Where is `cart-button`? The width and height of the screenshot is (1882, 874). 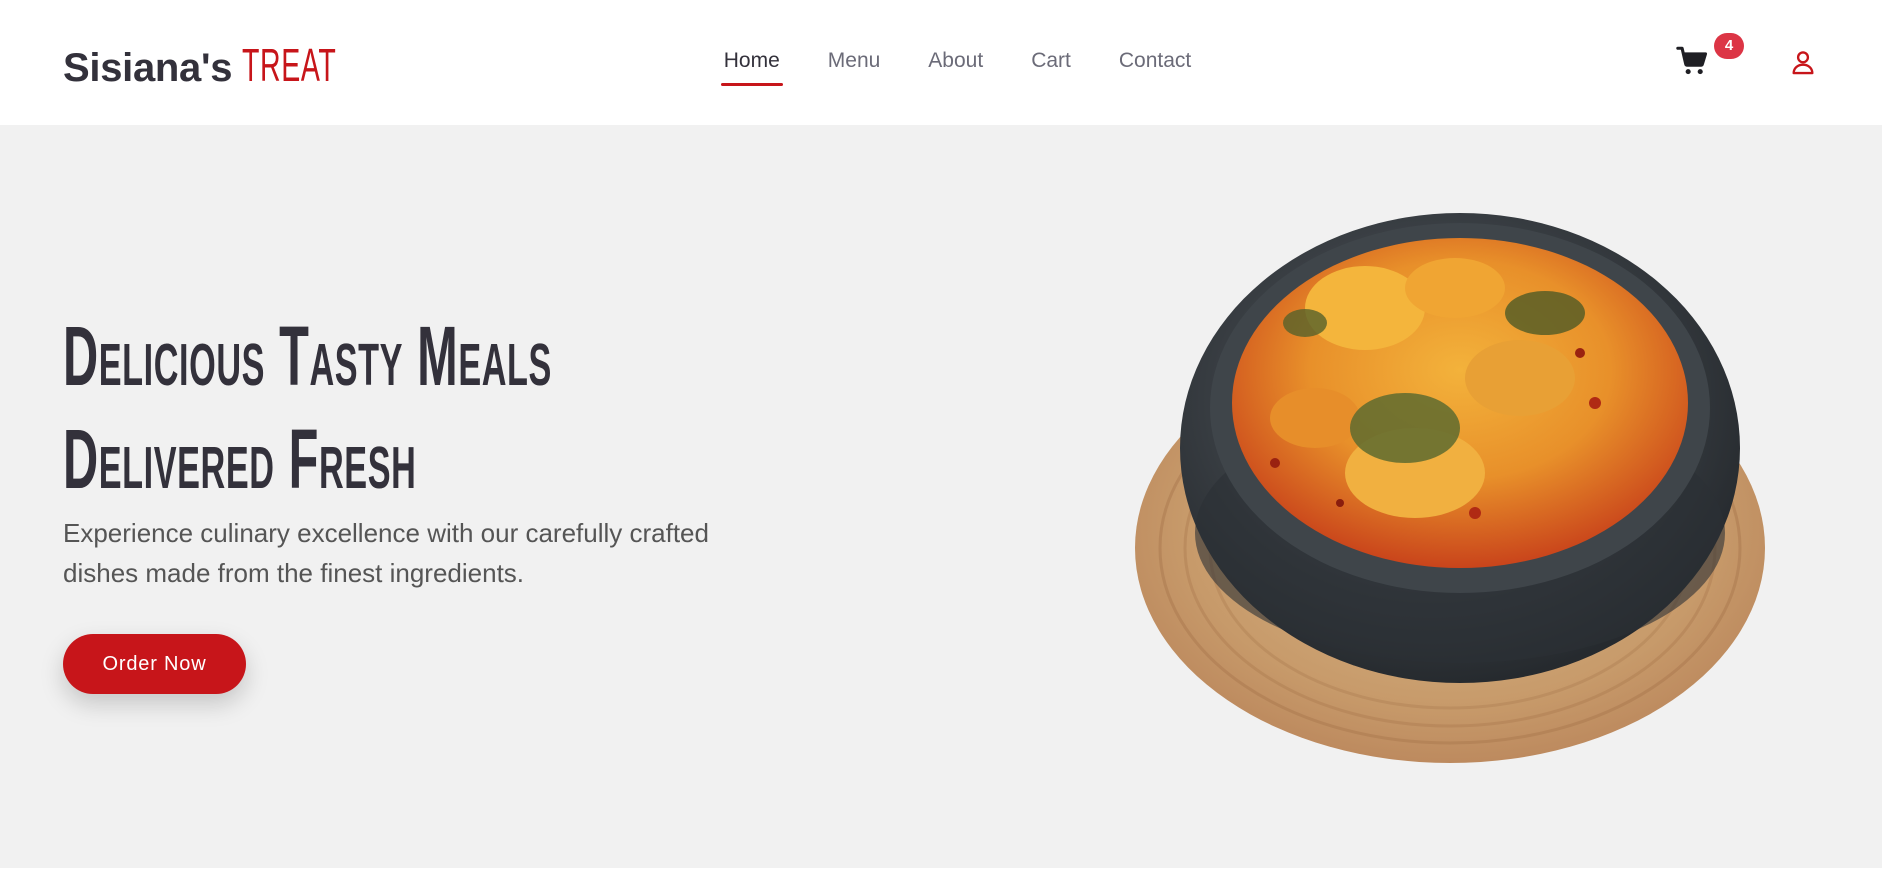 cart-button is located at coordinates (1695, 64).